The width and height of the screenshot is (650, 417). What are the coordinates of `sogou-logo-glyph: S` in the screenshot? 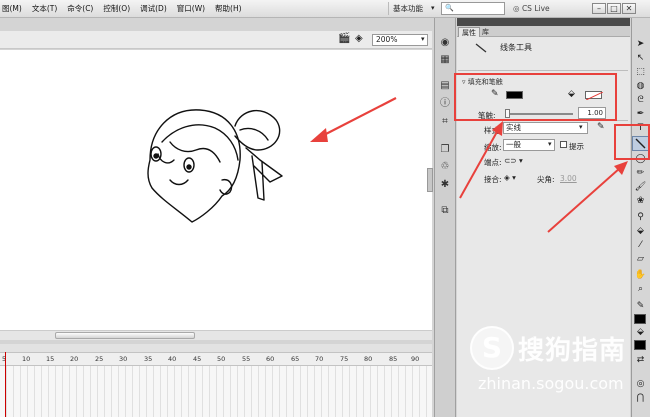 It's located at (492, 347).